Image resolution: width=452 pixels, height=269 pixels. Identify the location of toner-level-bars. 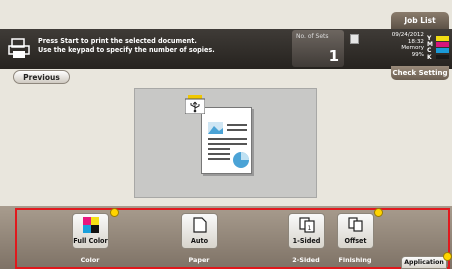
(442, 48).